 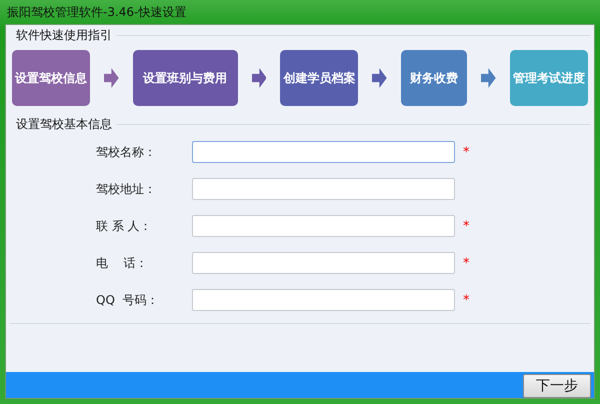 I want to click on field-label: QQ 号码：, so click(x=128, y=300).